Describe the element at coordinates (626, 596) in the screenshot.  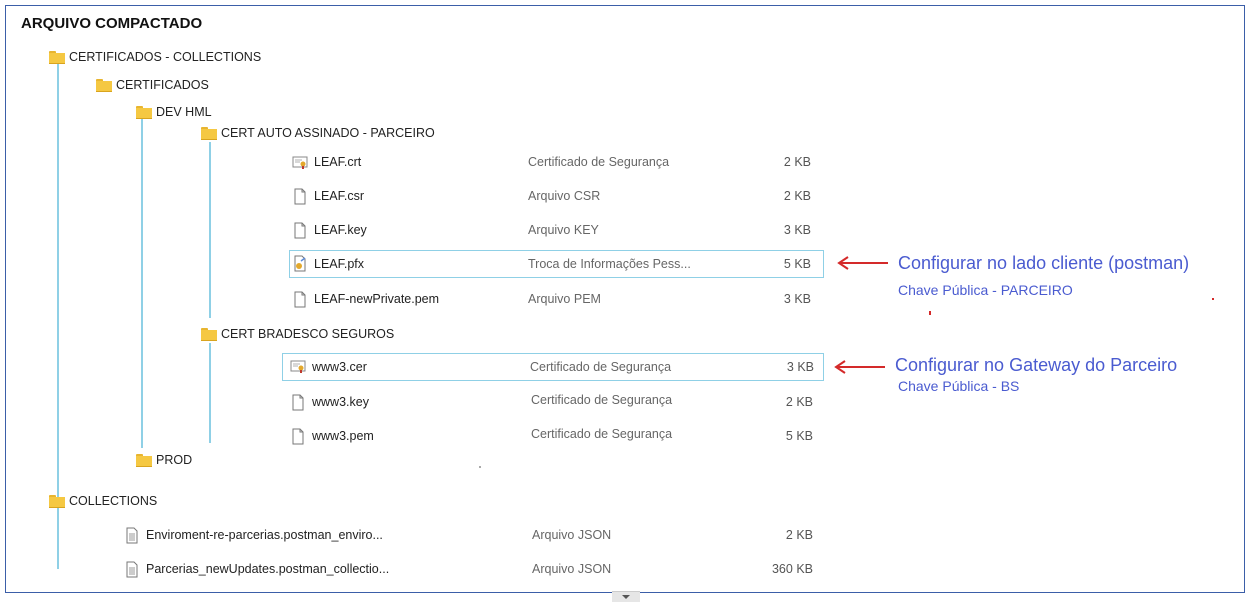
I see `scroll-down-icon` at that location.